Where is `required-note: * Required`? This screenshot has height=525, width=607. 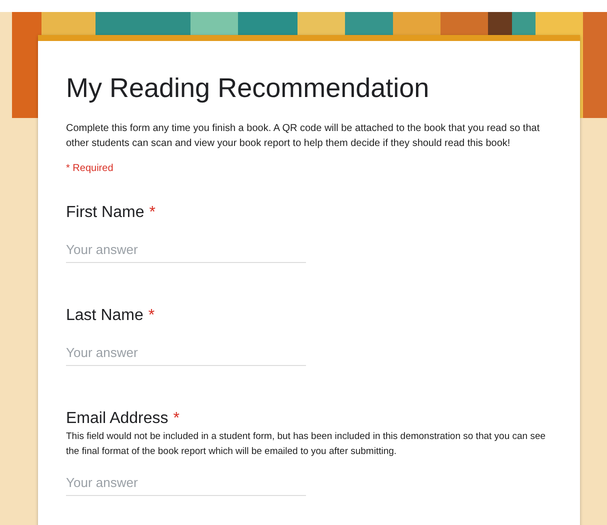 required-note: * Required is located at coordinates (90, 168).